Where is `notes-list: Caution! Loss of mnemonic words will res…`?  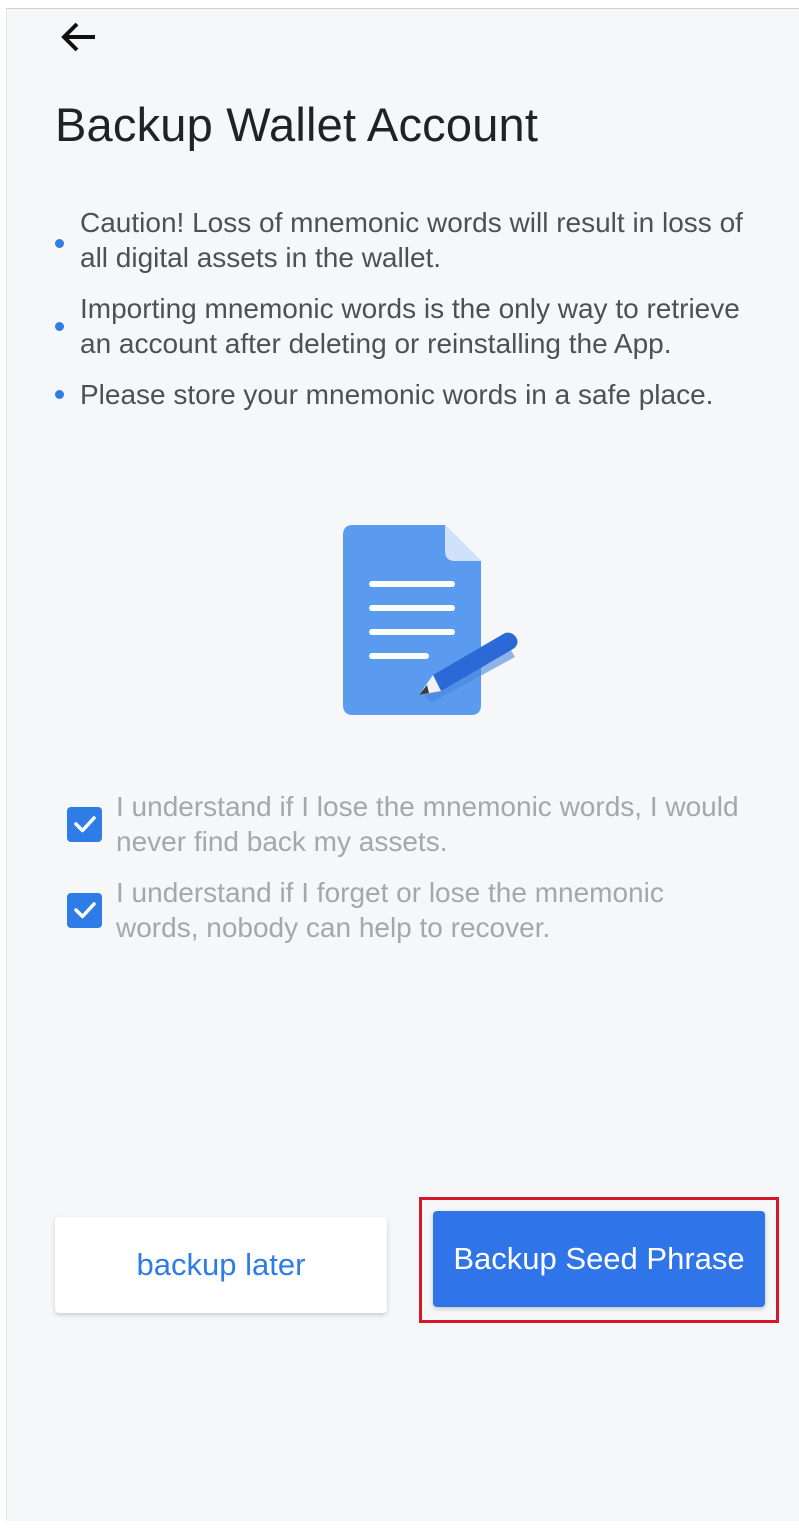
notes-list: Caution! Loss of mnemonic words will res… is located at coordinates (411, 316).